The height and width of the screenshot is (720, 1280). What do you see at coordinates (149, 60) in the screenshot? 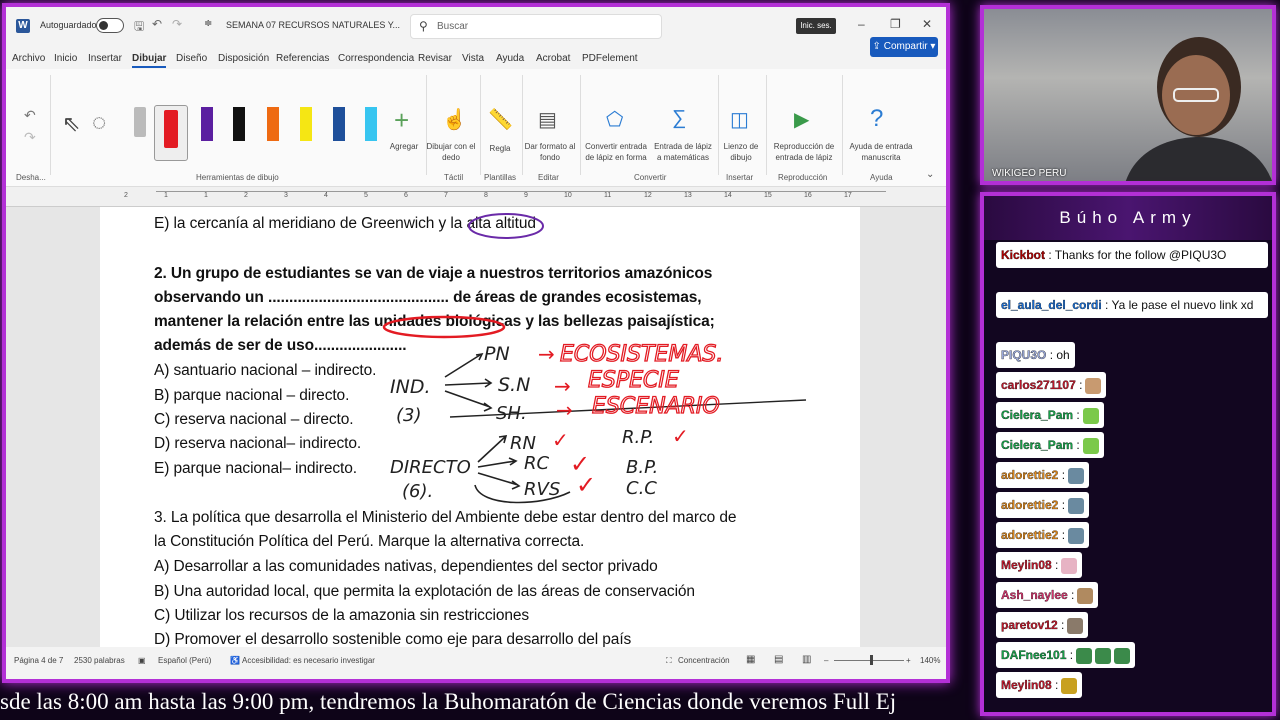
I see `tab-dibujar: Dibujar` at bounding box center [149, 60].